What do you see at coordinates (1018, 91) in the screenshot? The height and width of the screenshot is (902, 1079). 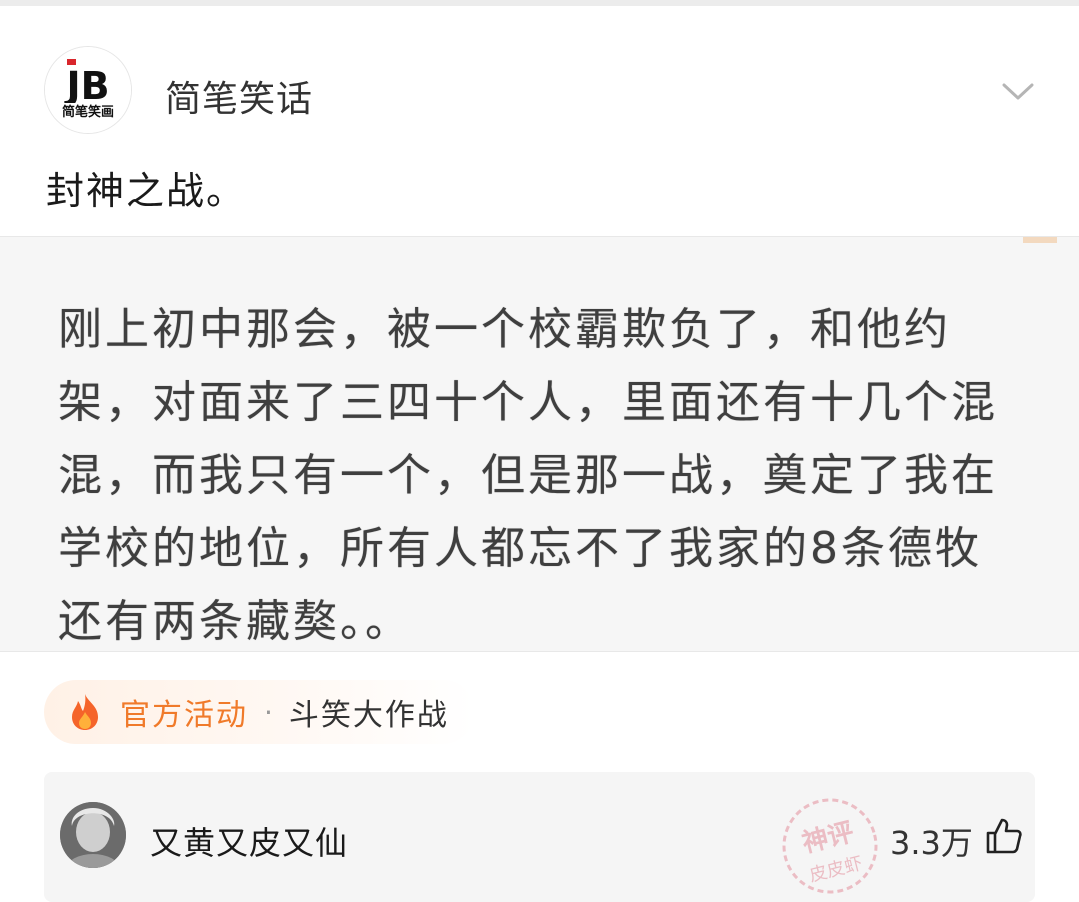 I see `chevron-down-icon` at bounding box center [1018, 91].